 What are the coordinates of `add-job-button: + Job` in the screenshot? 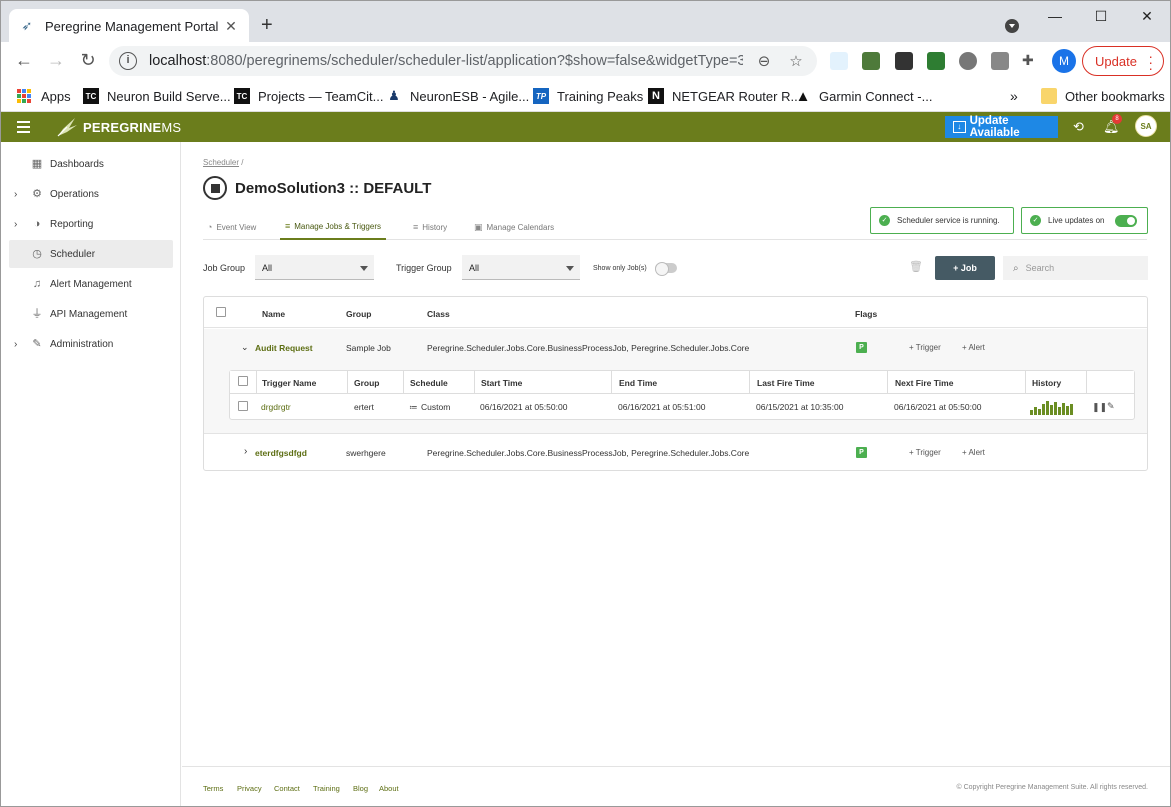 It's located at (965, 268).